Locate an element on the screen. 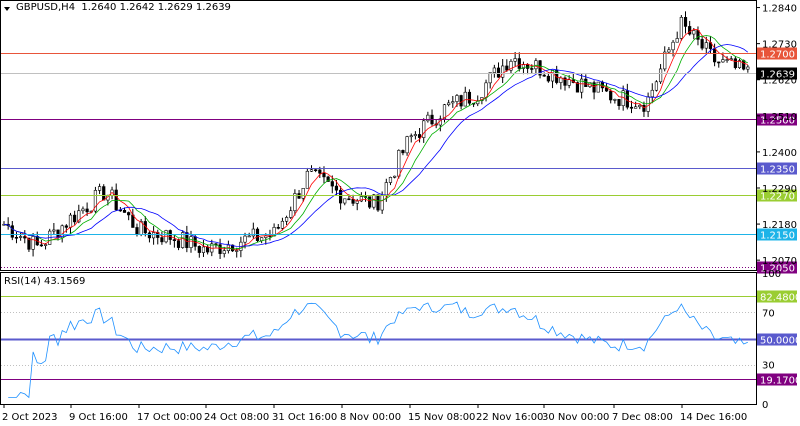  level-price-label: 1.2350 is located at coordinates (777, 170).